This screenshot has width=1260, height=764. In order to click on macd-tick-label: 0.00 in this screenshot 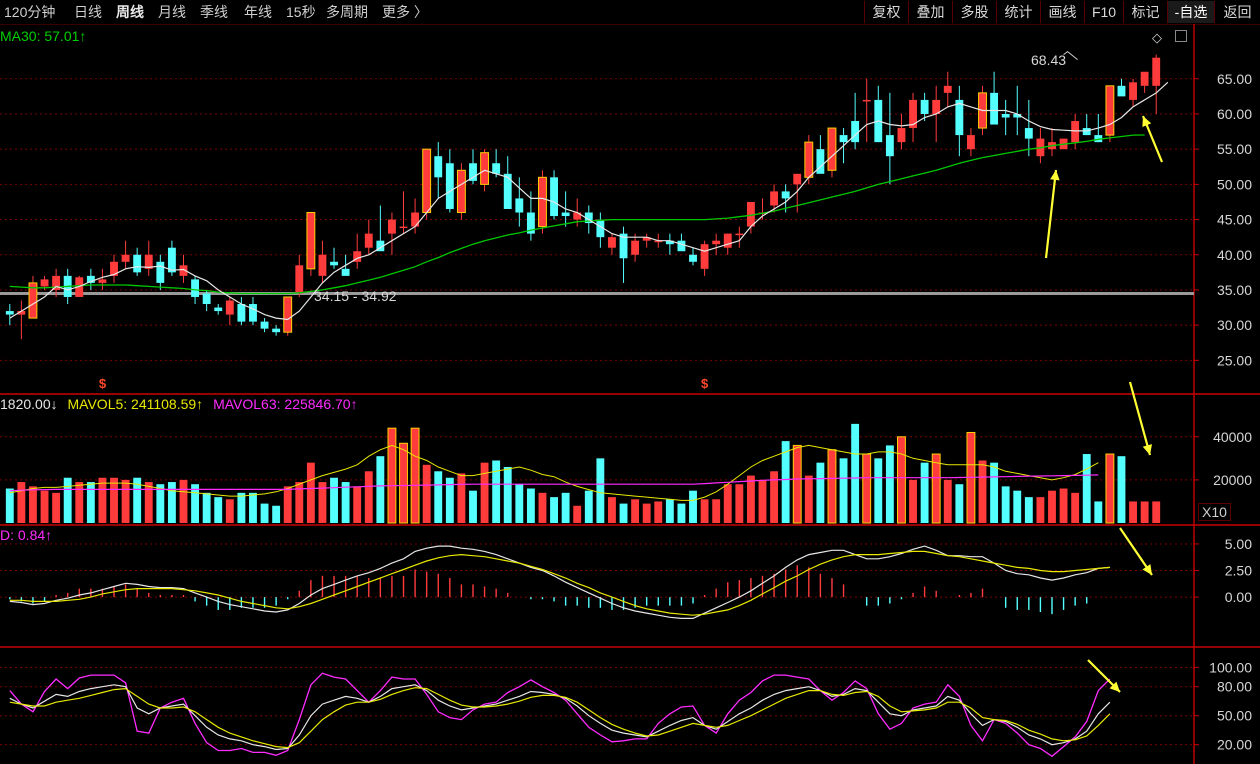, I will do `click(1238, 597)`.